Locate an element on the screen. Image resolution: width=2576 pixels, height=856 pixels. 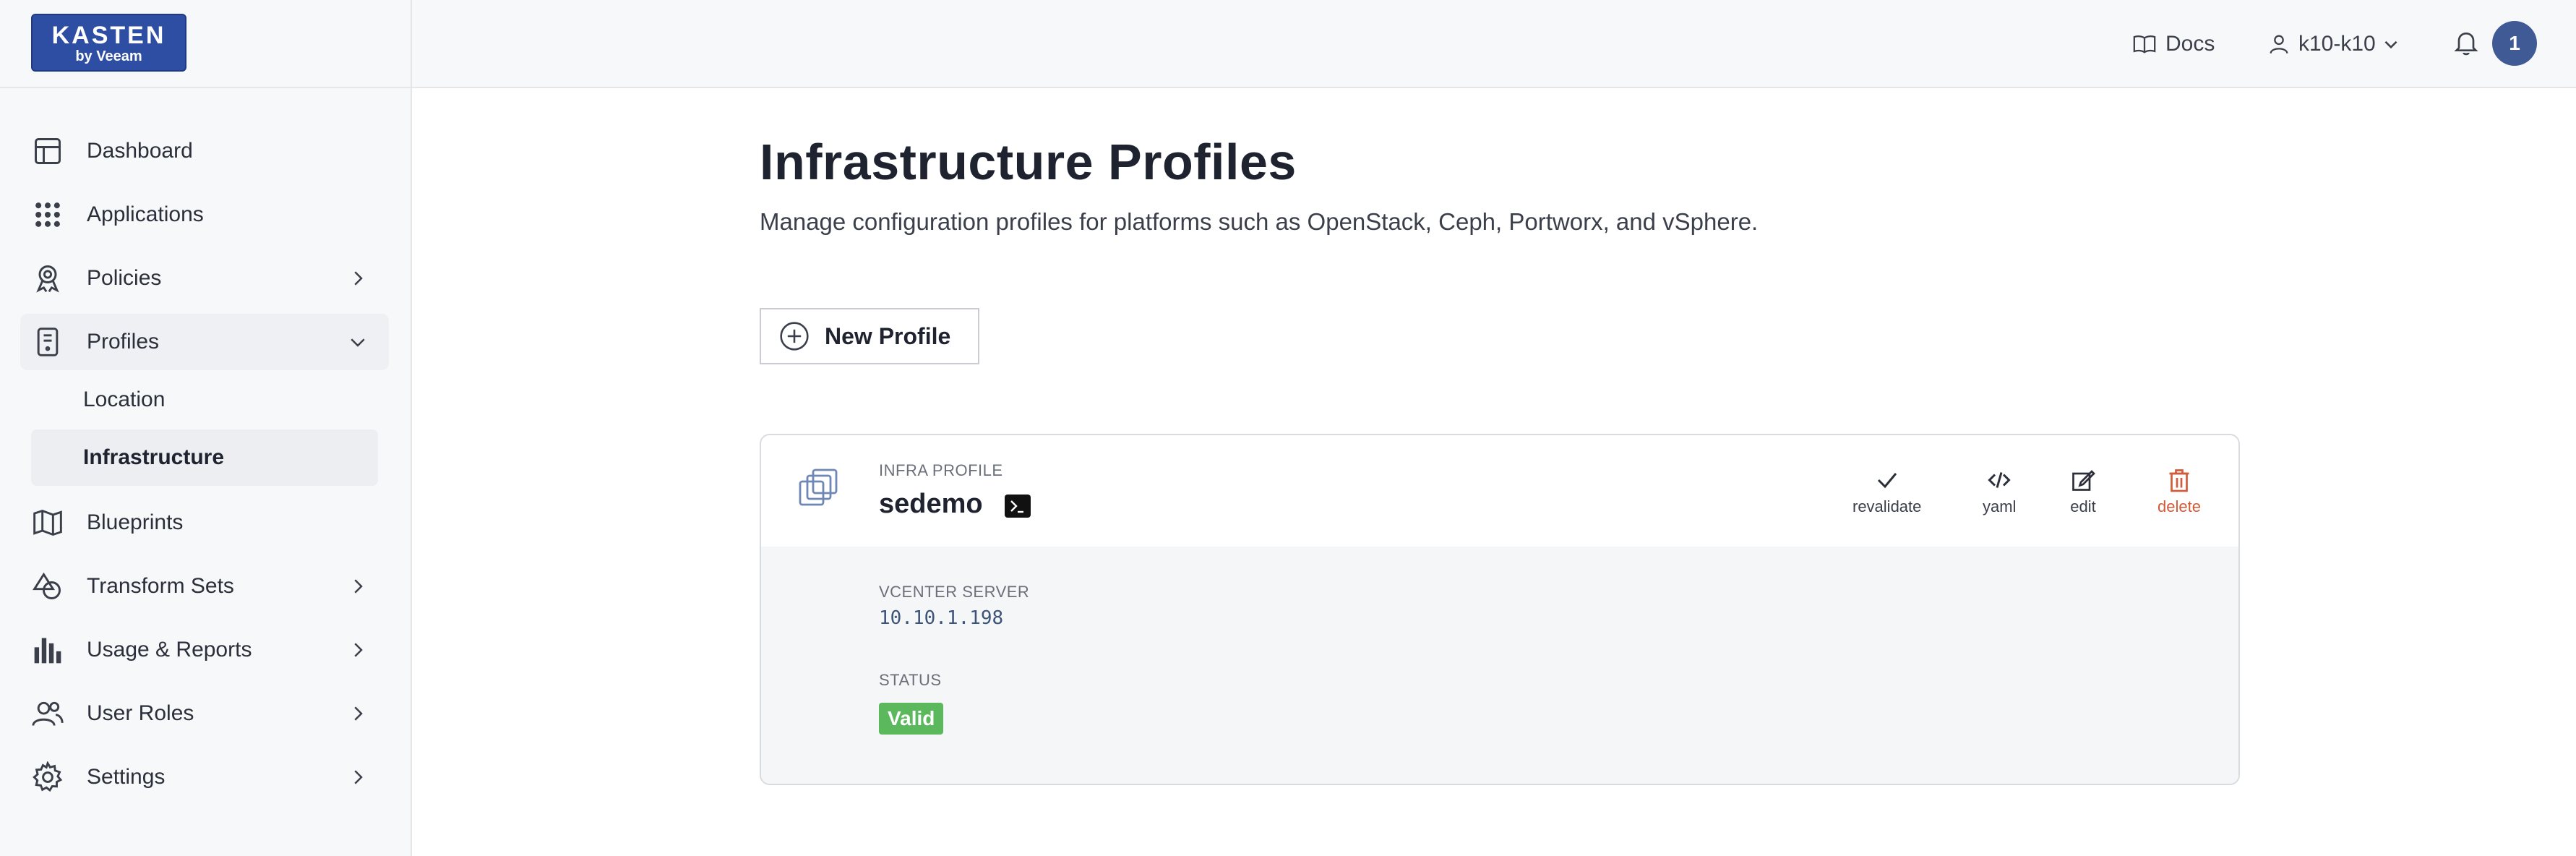
revalidate-label: revalidate is located at coordinates (1887, 506).